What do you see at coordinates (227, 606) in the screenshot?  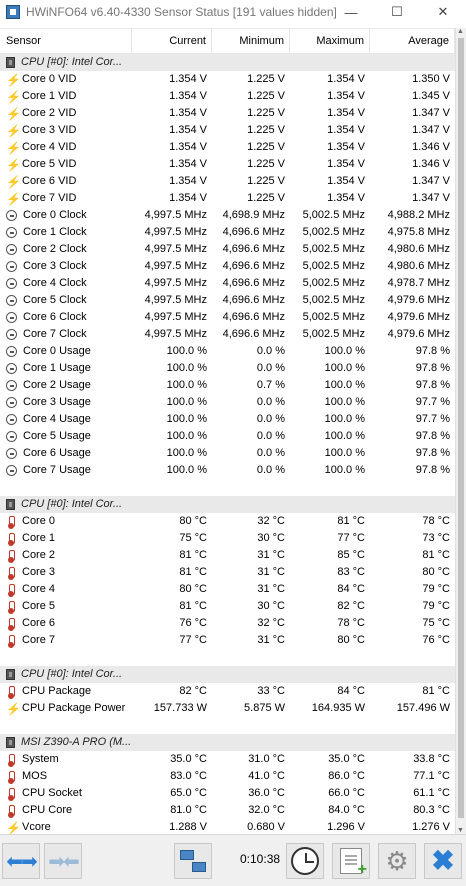 I see `sensor-row: Core 5 81 °C 30 °C 82 °C 79 °C` at bounding box center [227, 606].